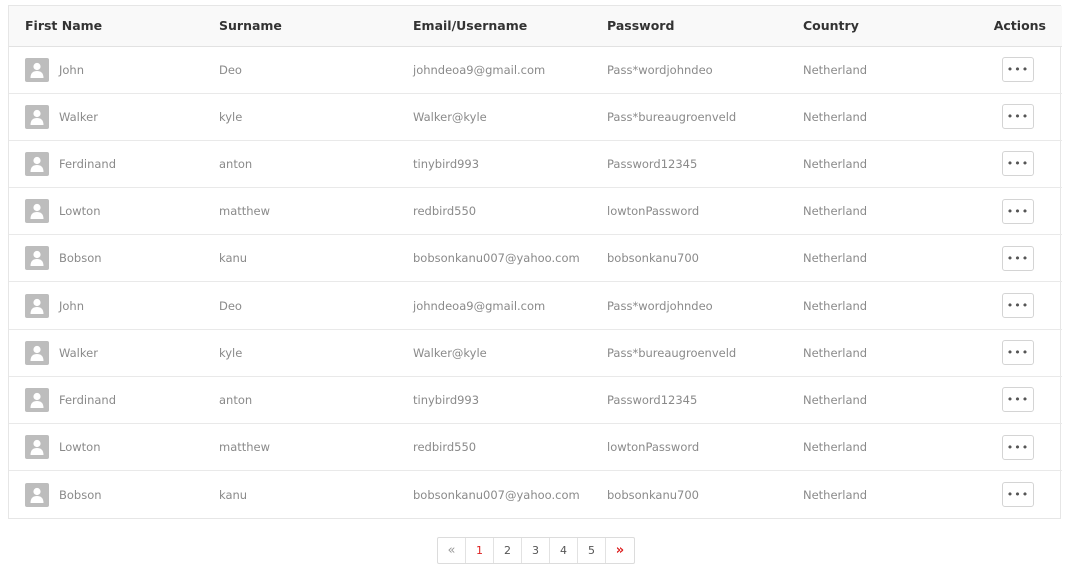 The width and height of the screenshot is (1077, 586). What do you see at coordinates (480, 550) in the screenshot?
I see `pagination-page-1: 1` at bounding box center [480, 550].